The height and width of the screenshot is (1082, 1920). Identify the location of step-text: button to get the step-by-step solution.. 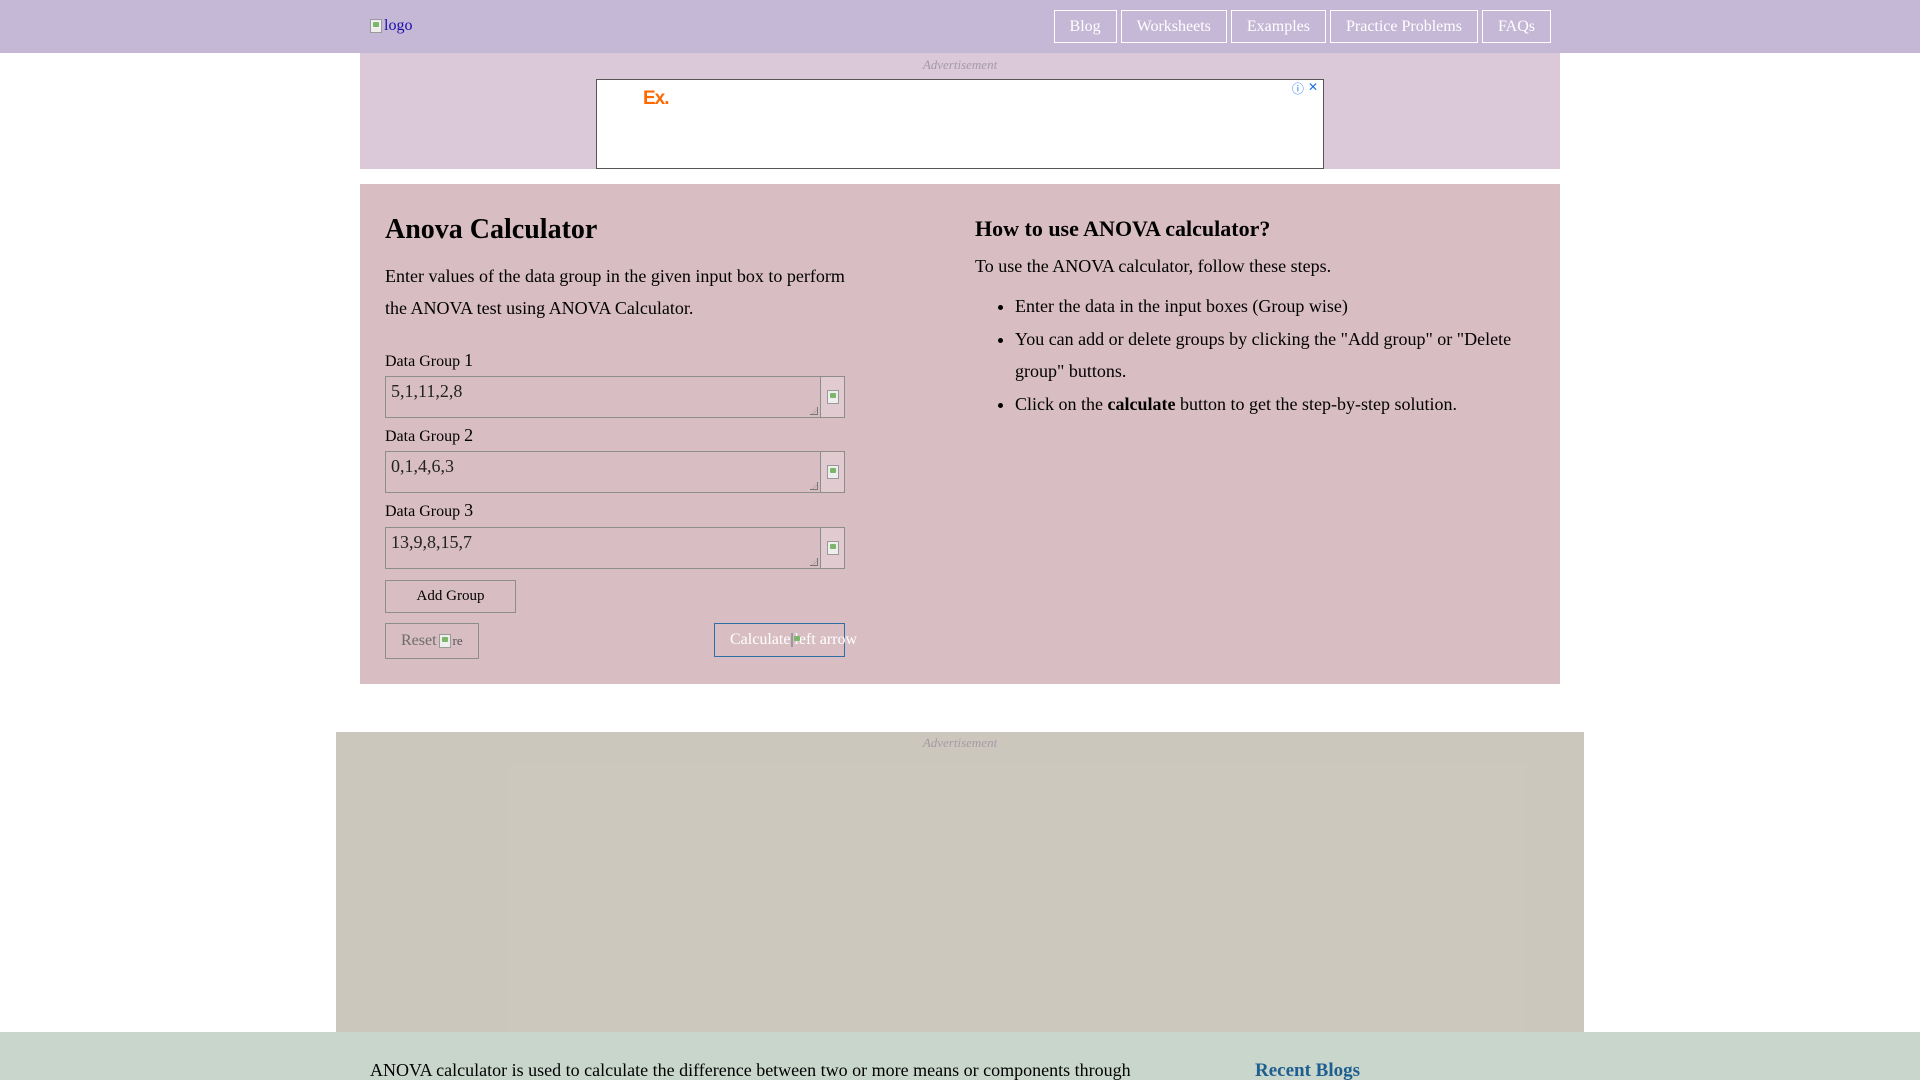
(1316, 403).